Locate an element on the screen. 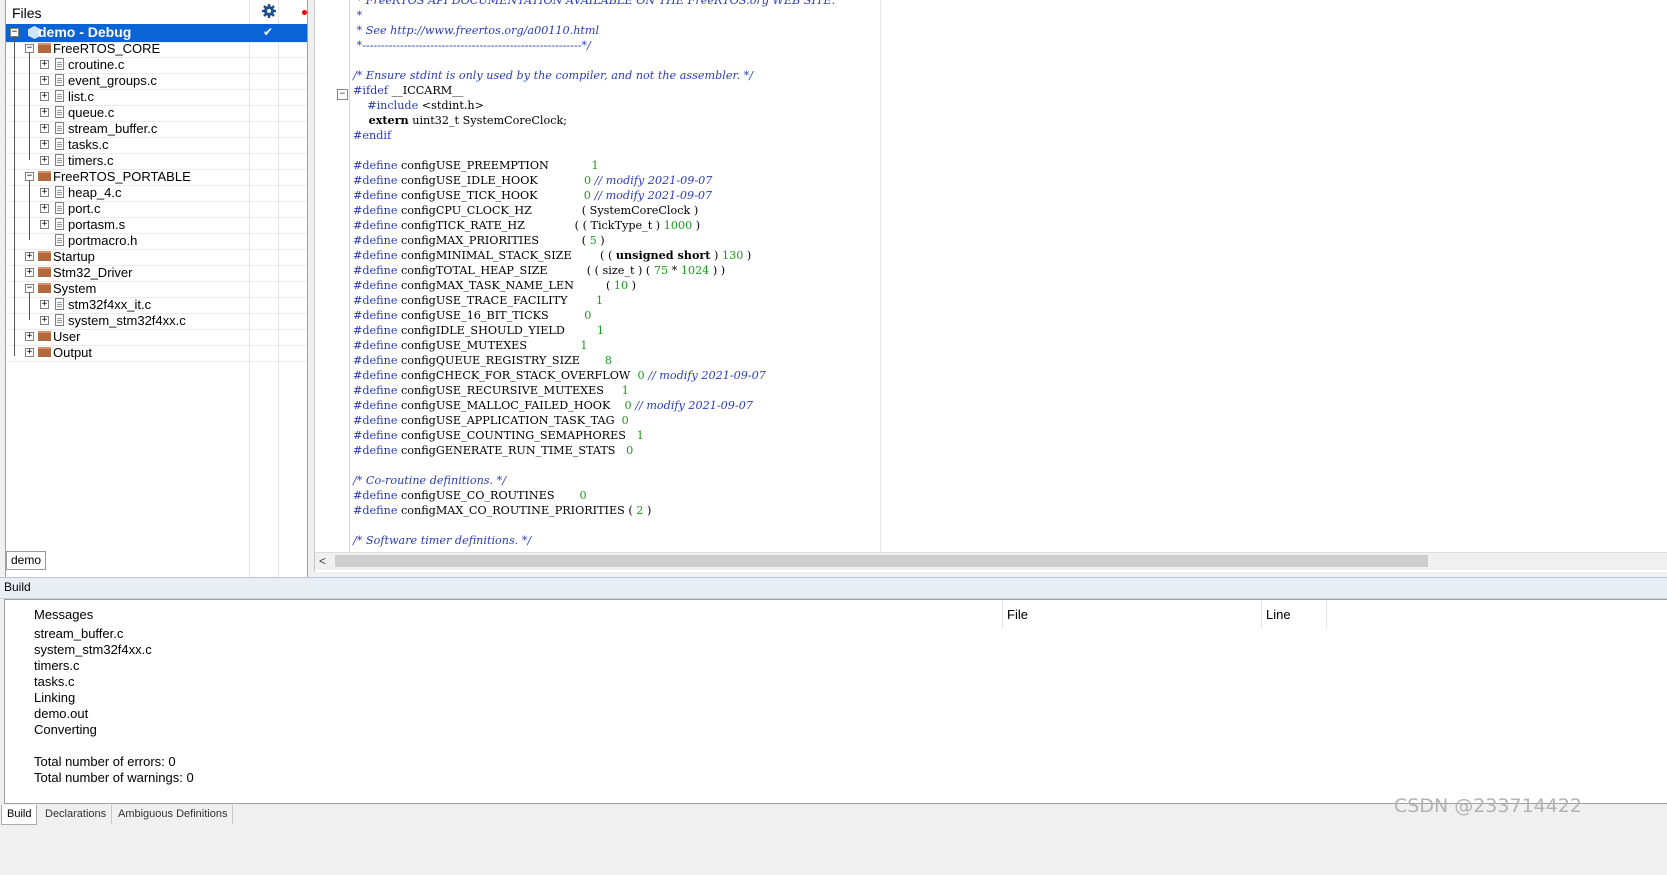 This screenshot has width=1667, height=875. code-token: configMAX_TASK_NAME_LEN ( is located at coordinates (505, 285).